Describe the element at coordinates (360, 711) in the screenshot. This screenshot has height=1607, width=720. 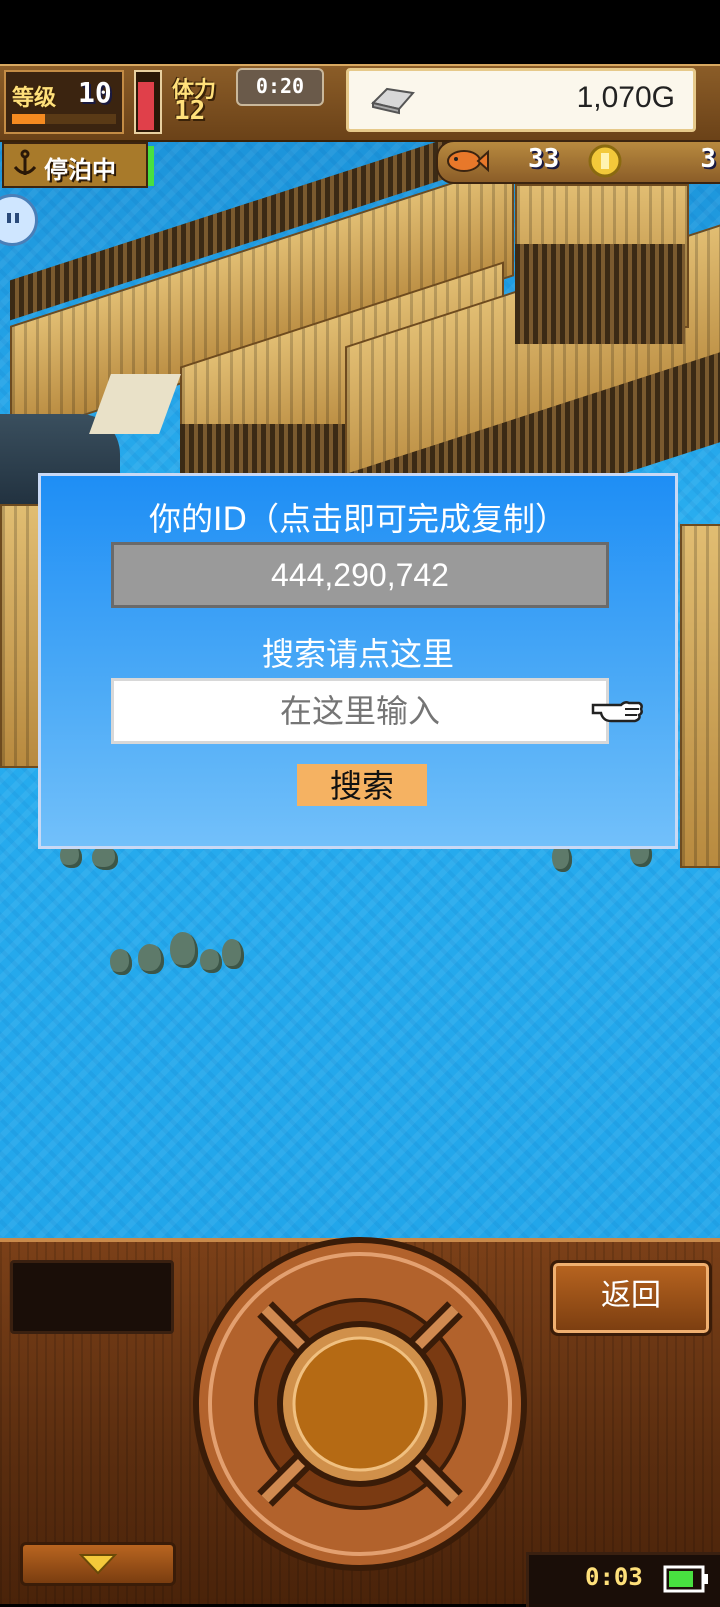
I see `search-input` at that location.